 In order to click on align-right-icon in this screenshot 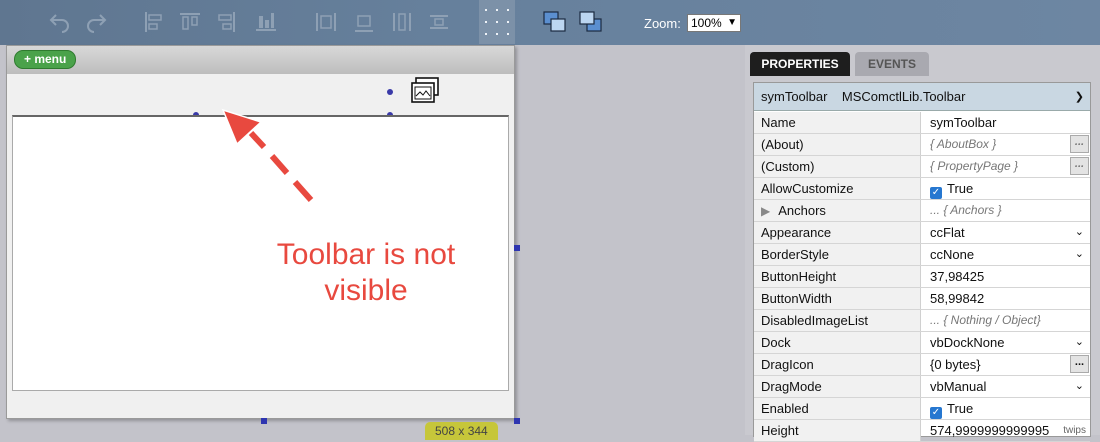, I will do `click(226, 22)`.